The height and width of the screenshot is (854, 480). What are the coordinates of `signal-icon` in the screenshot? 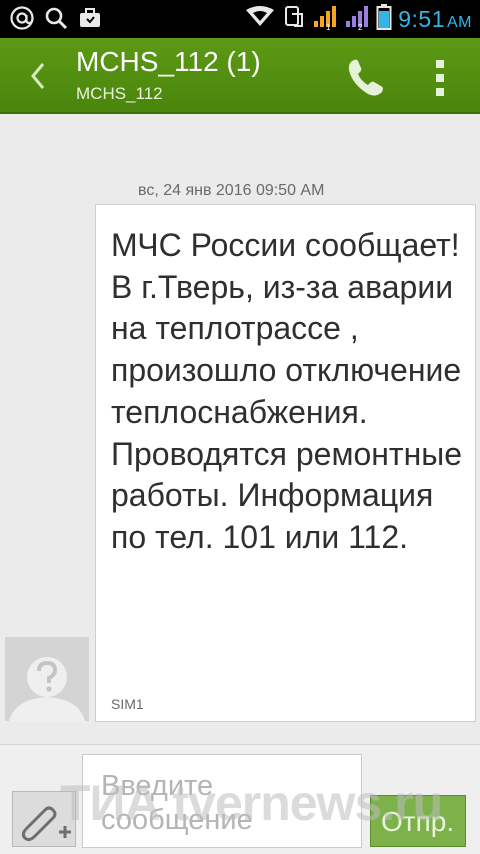 It's located at (260, 19).